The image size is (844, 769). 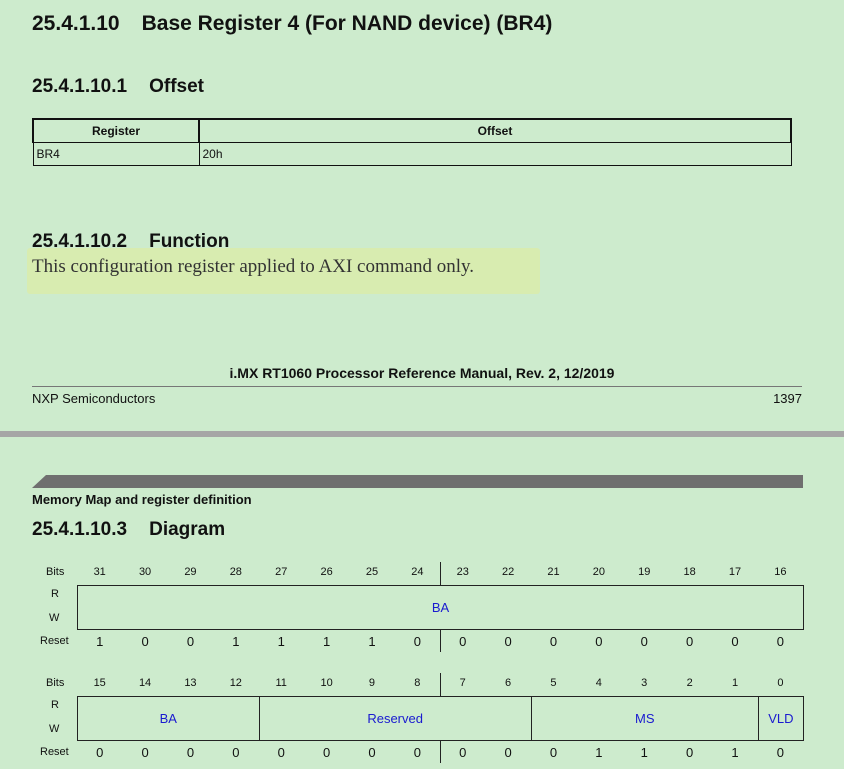 I want to click on offset-table: Register Offset BR4 20h, so click(x=412, y=142).